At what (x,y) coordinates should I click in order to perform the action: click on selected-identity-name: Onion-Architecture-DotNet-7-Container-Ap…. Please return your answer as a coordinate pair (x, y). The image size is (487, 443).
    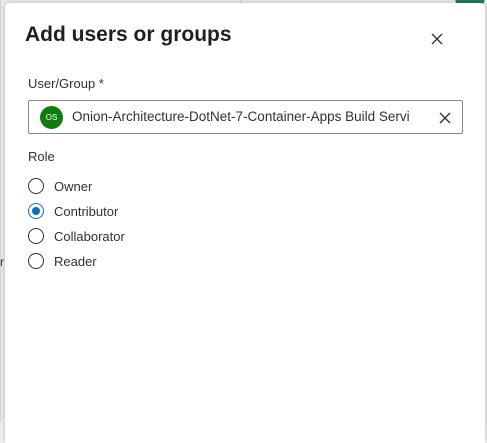
    Looking at the image, I should click on (241, 116).